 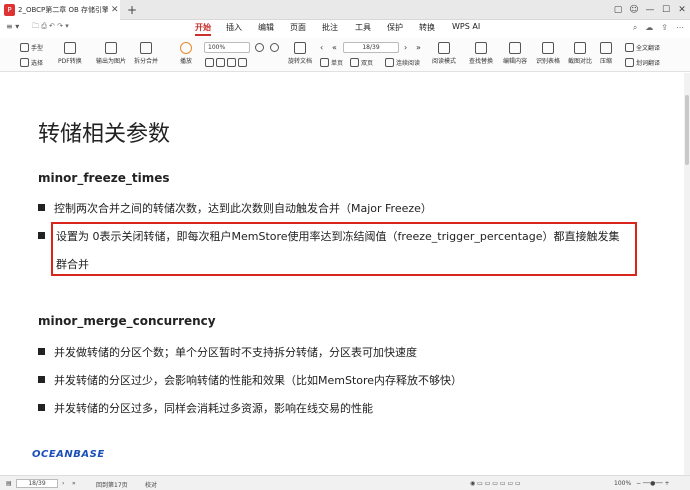 What do you see at coordinates (186, 48) in the screenshot?
I see `play-icon` at bounding box center [186, 48].